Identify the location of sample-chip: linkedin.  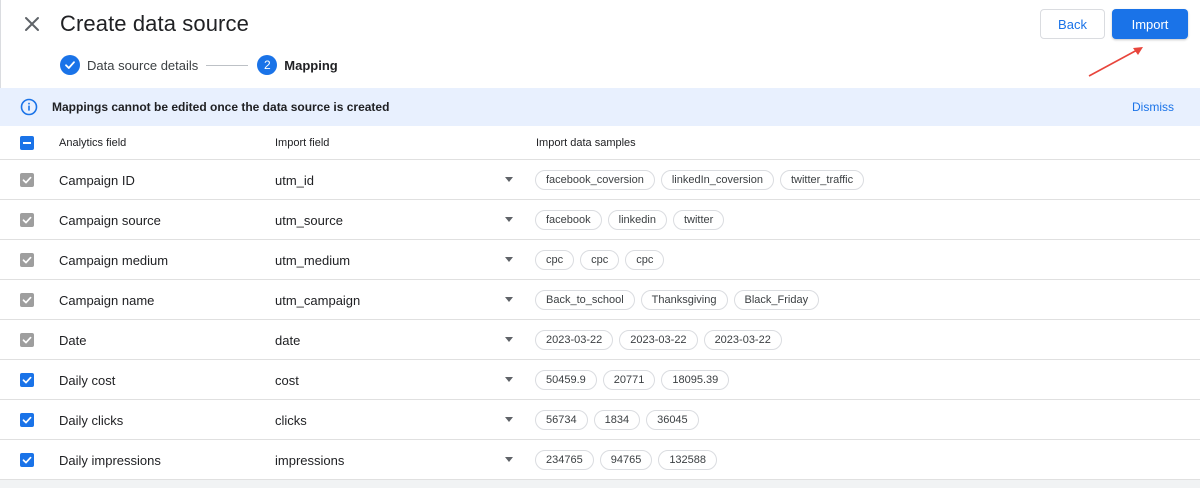
(637, 220).